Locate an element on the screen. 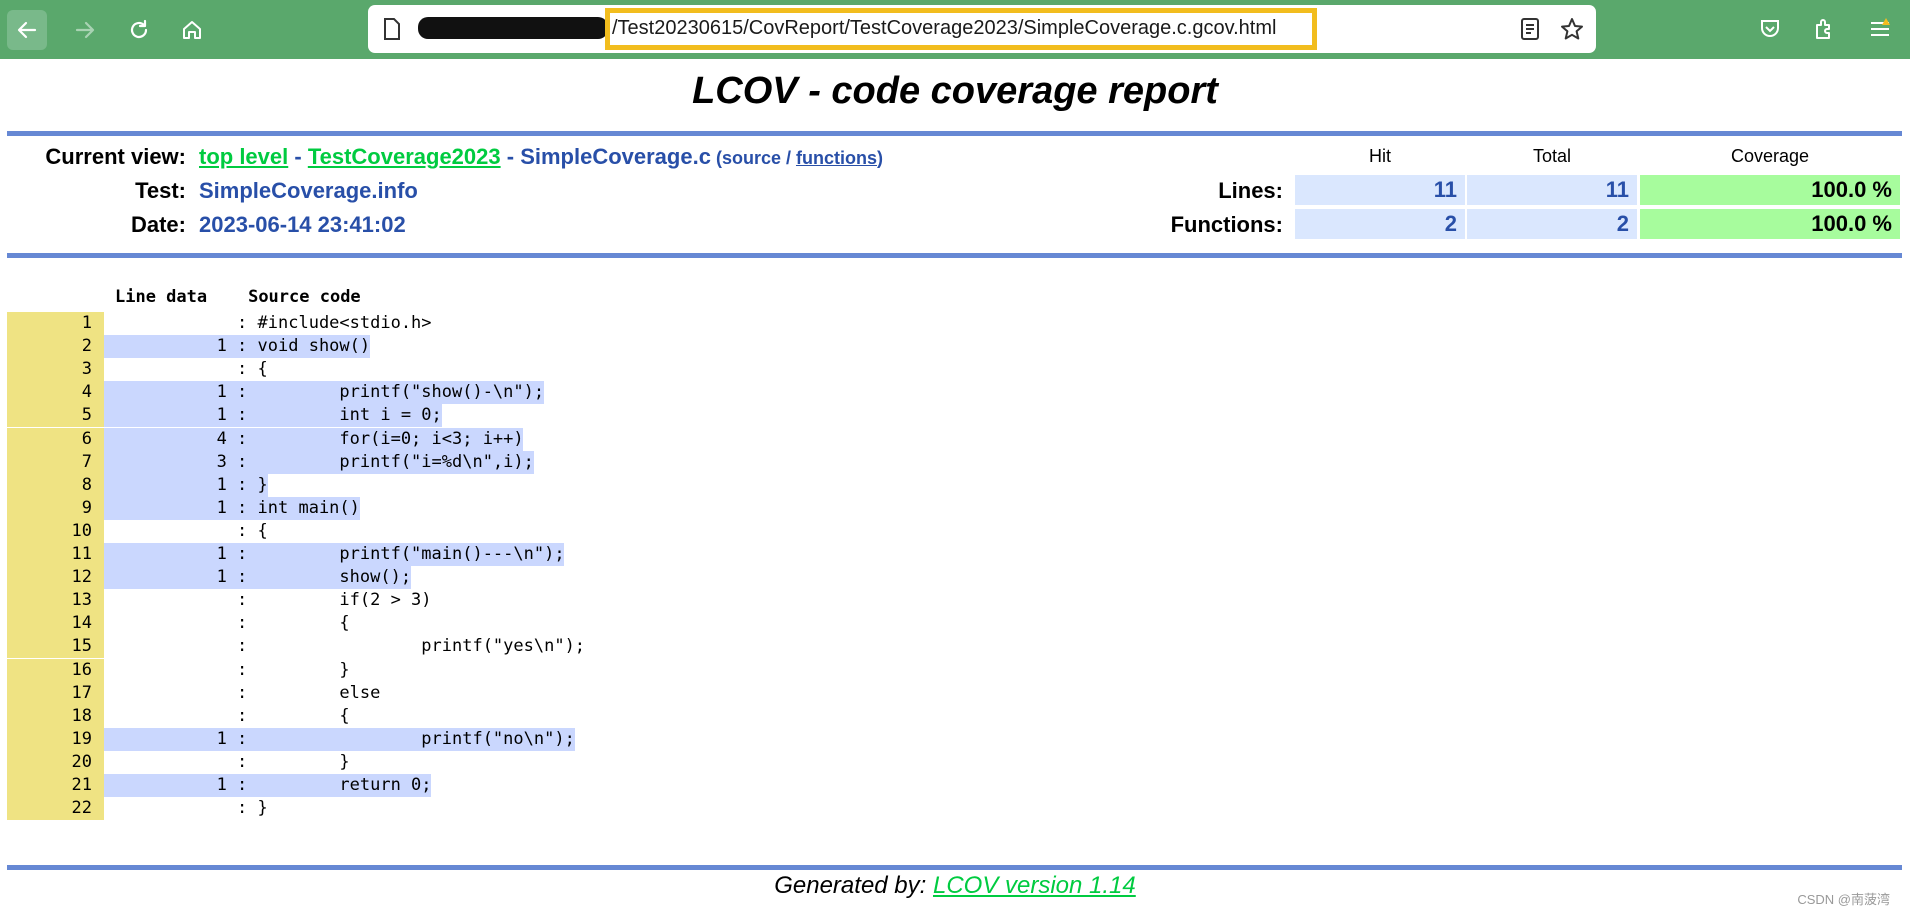 Image resolution: width=1910 pixels, height=913 pixels. lcov-version-link: LCOV version 1.14 is located at coordinates (1034, 885).